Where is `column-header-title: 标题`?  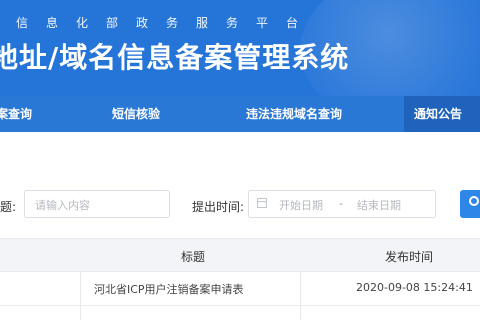 column-header-title: 标题 is located at coordinates (193, 257).